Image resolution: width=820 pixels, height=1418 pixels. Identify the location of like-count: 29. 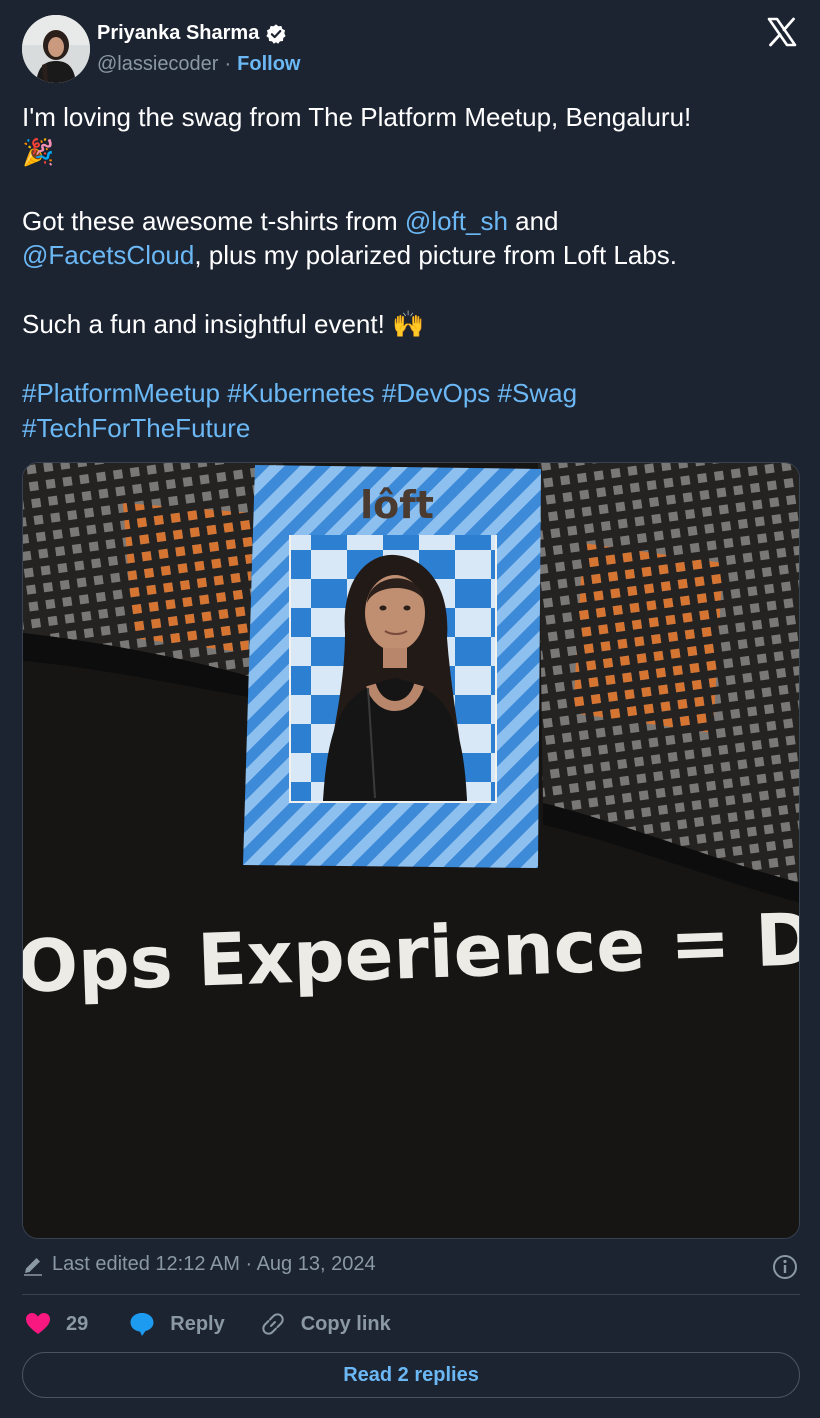
(77, 1323).